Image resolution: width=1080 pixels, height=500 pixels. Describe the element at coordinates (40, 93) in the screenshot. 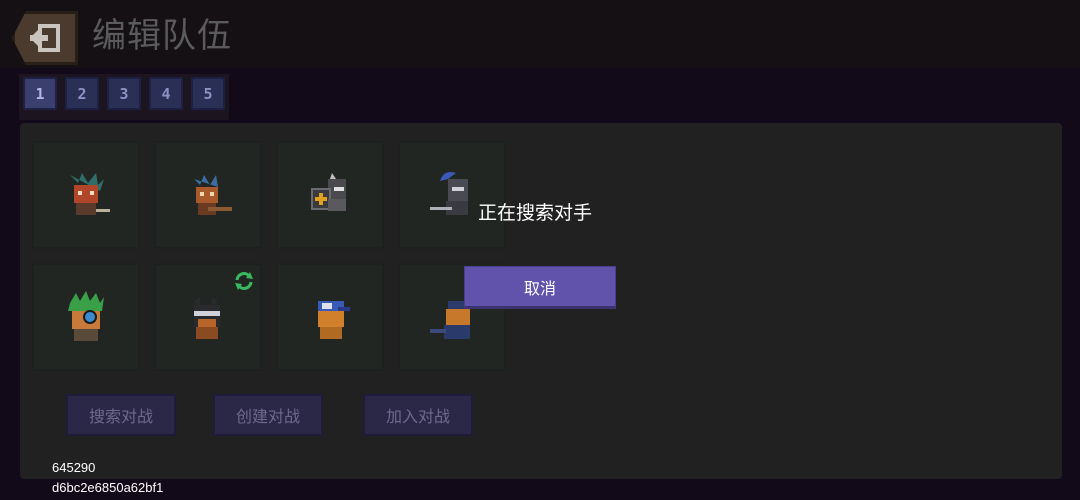

I see `tab-team-1: 1` at that location.